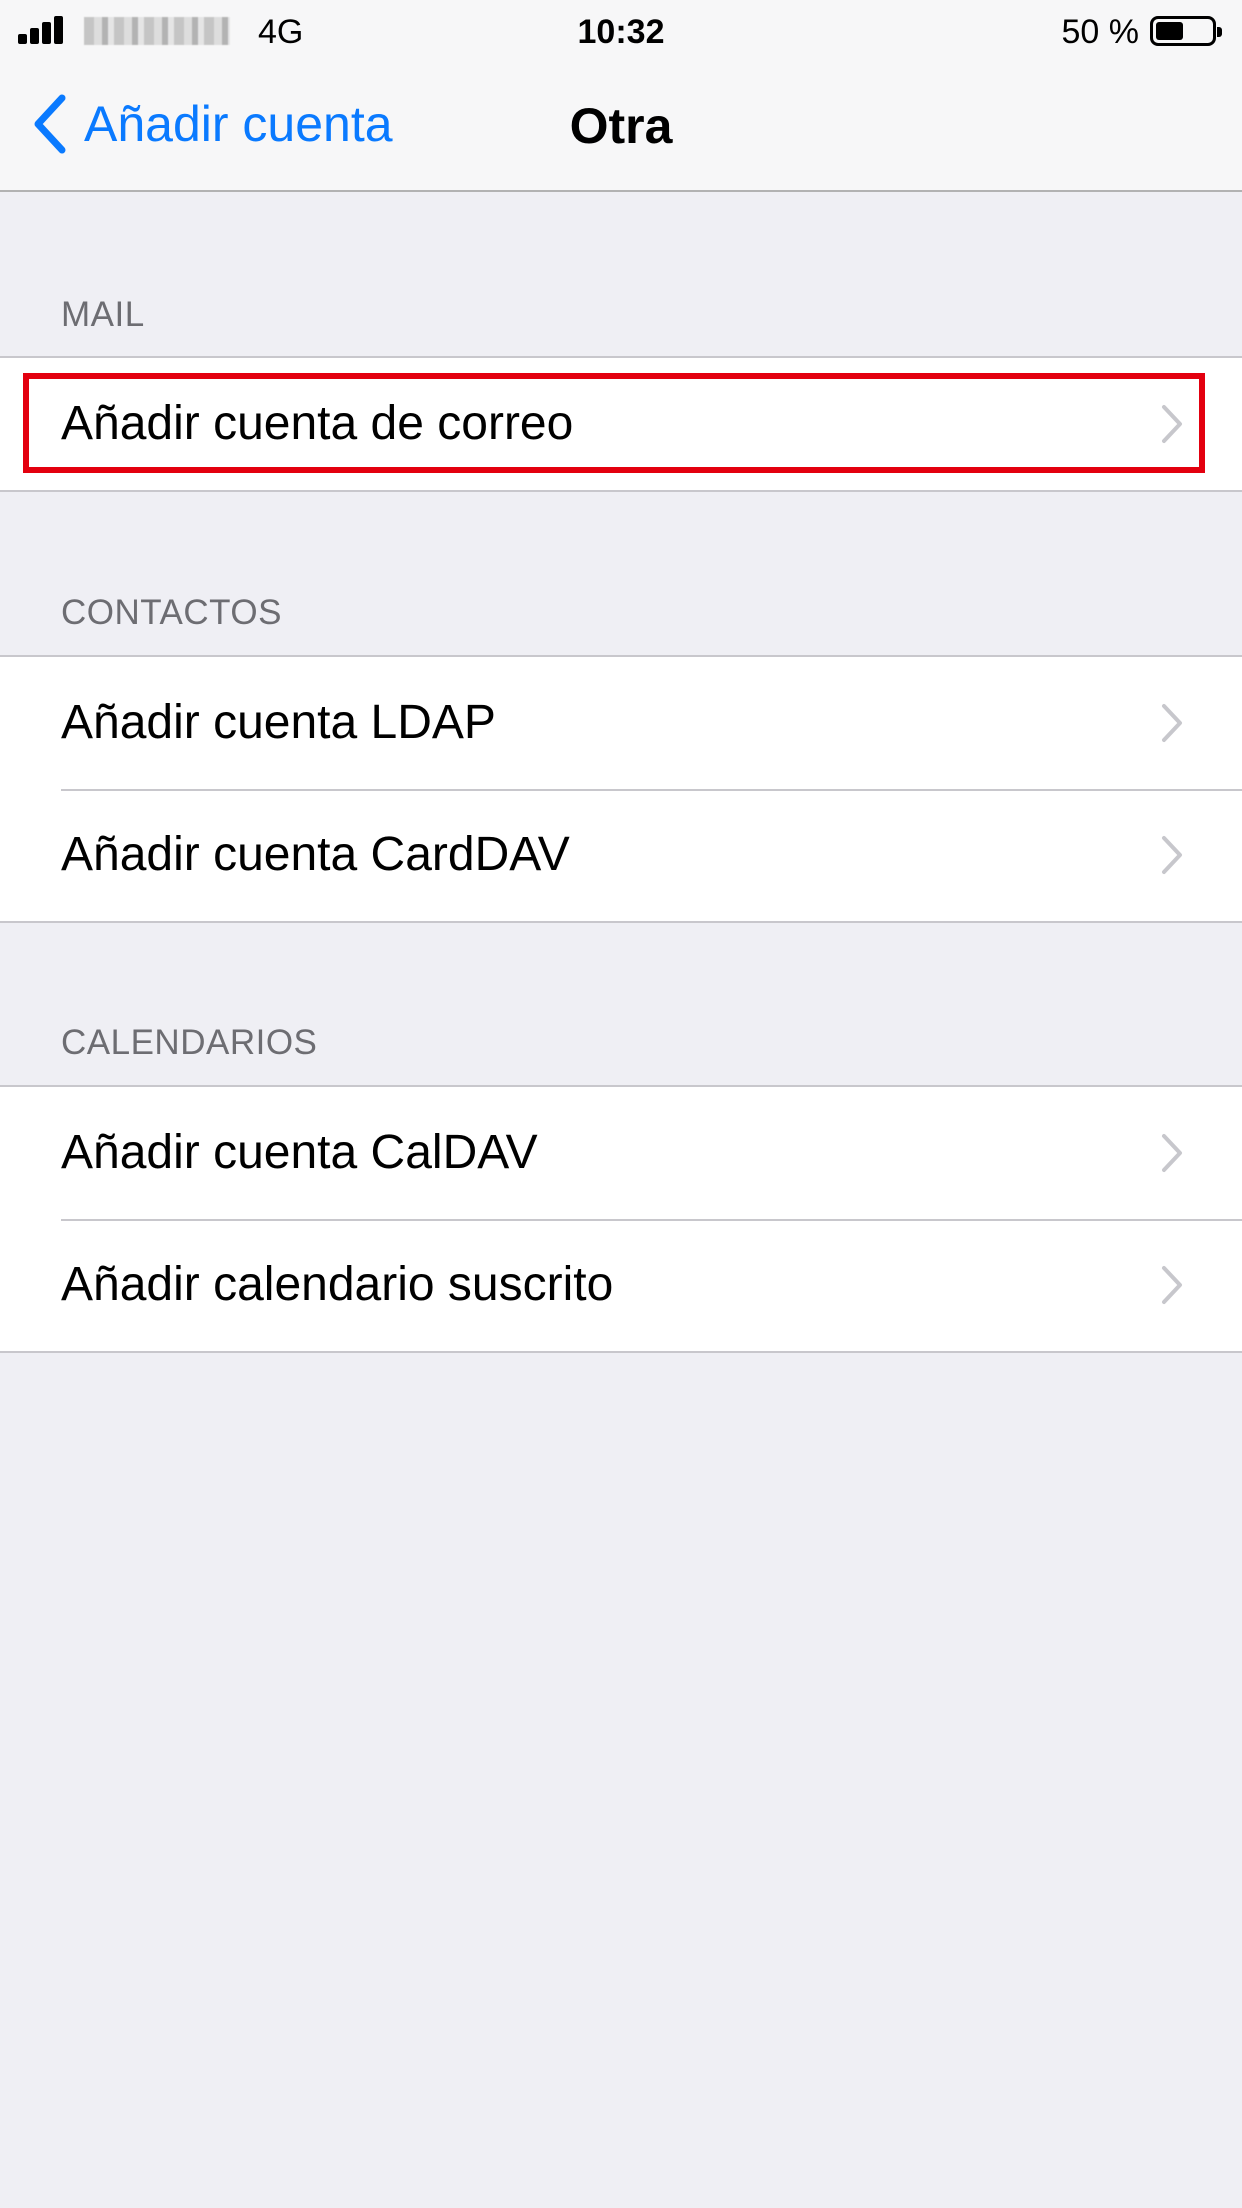 The height and width of the screenshot is (2208, 1242). What do you see at coordinates (317, 423) in the screenshot?
I see `row-label: Añadir cuenta de correo` at bounding box center [317, 423].